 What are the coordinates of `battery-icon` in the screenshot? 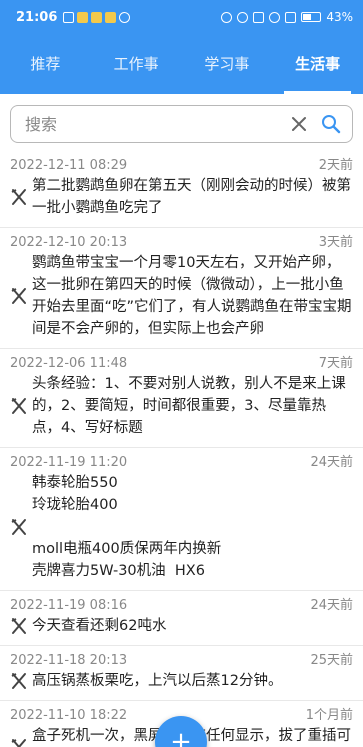 It's located at (311, 17).